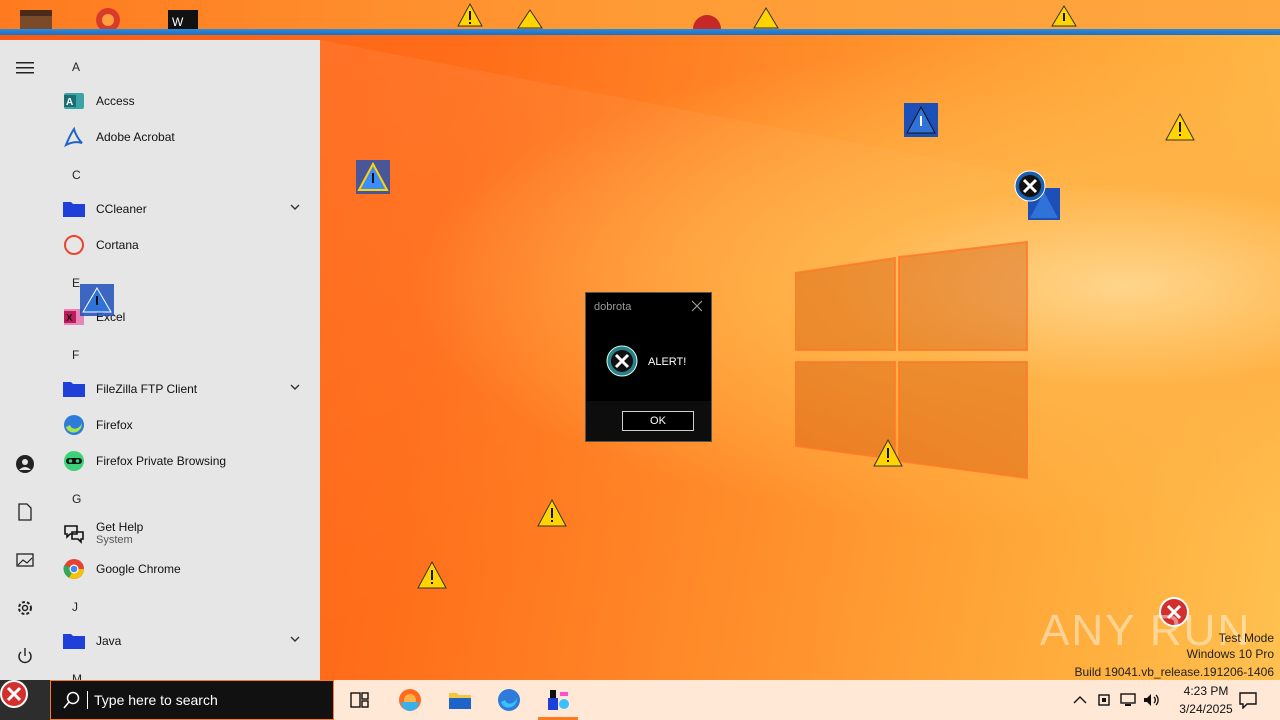 The height and width of the screenshot is (720, 1280). I want to click on pictures-button, so click(25, 560).